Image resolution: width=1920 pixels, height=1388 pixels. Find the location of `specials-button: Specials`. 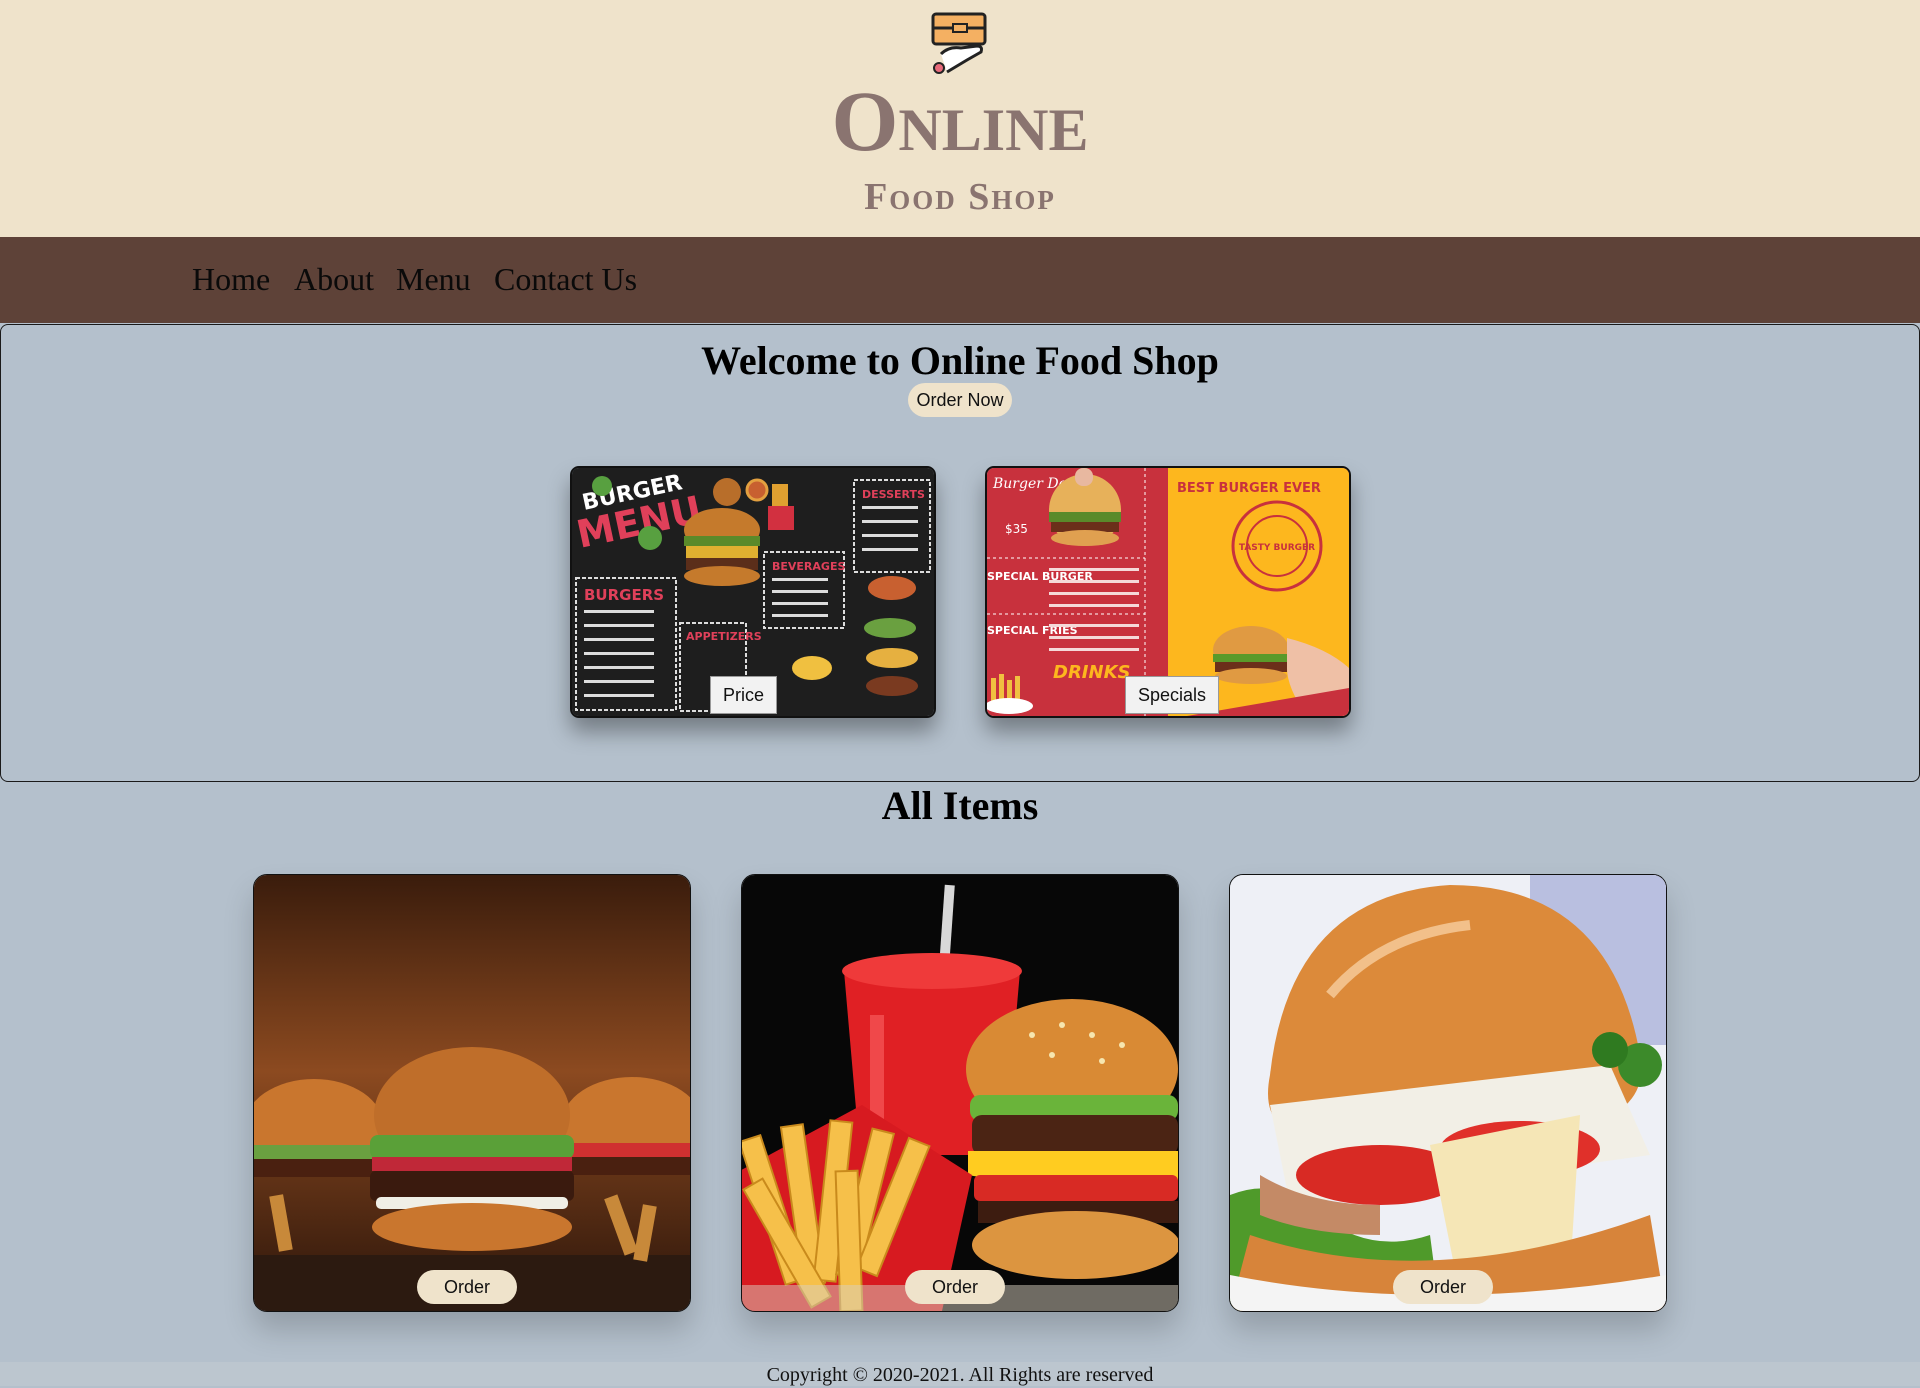

specials-button: Specials is located at coordinates (1172, 695).